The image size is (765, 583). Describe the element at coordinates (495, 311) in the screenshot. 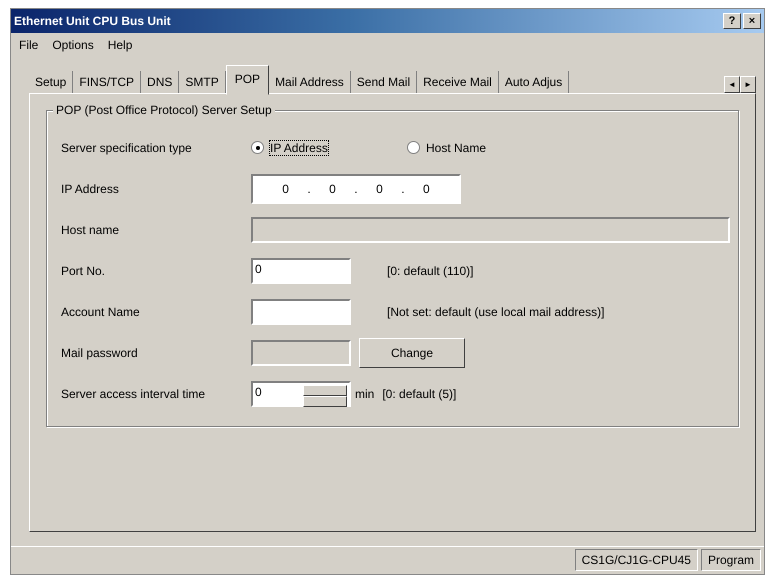

I see `hint-text: [Not set: default (use local mail address)]` at that location.